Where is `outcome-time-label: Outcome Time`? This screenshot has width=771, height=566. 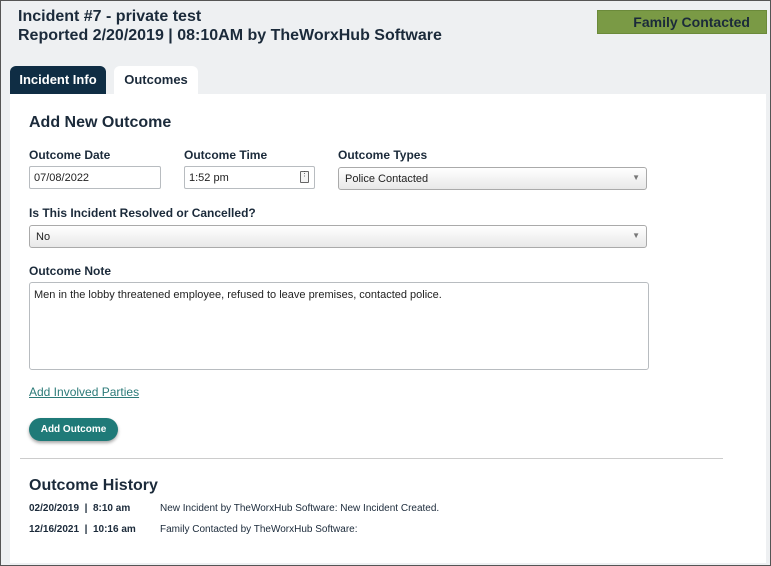
outcome-time-label: Outcome Time is located at coordinates (226, 155).